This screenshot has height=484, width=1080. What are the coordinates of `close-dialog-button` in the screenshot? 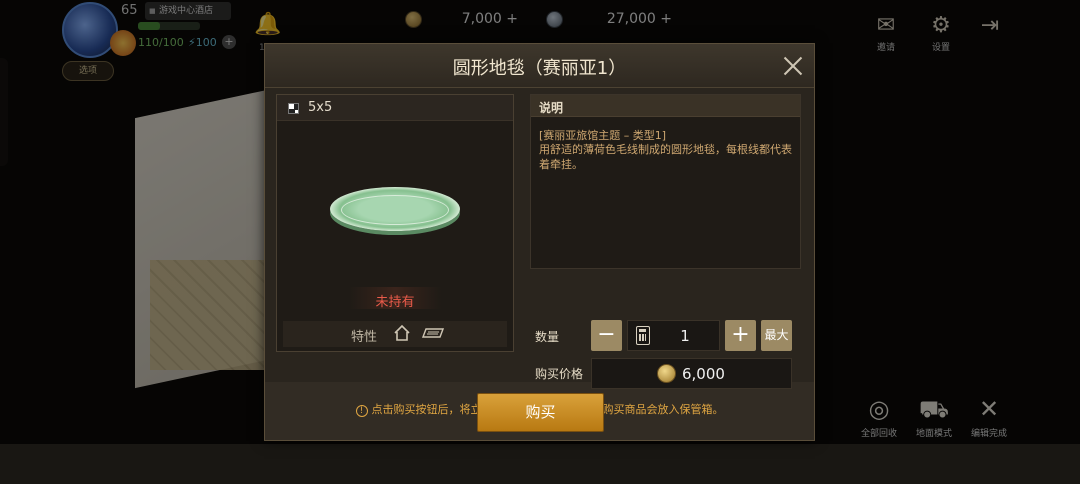 It's located at (793, 66).